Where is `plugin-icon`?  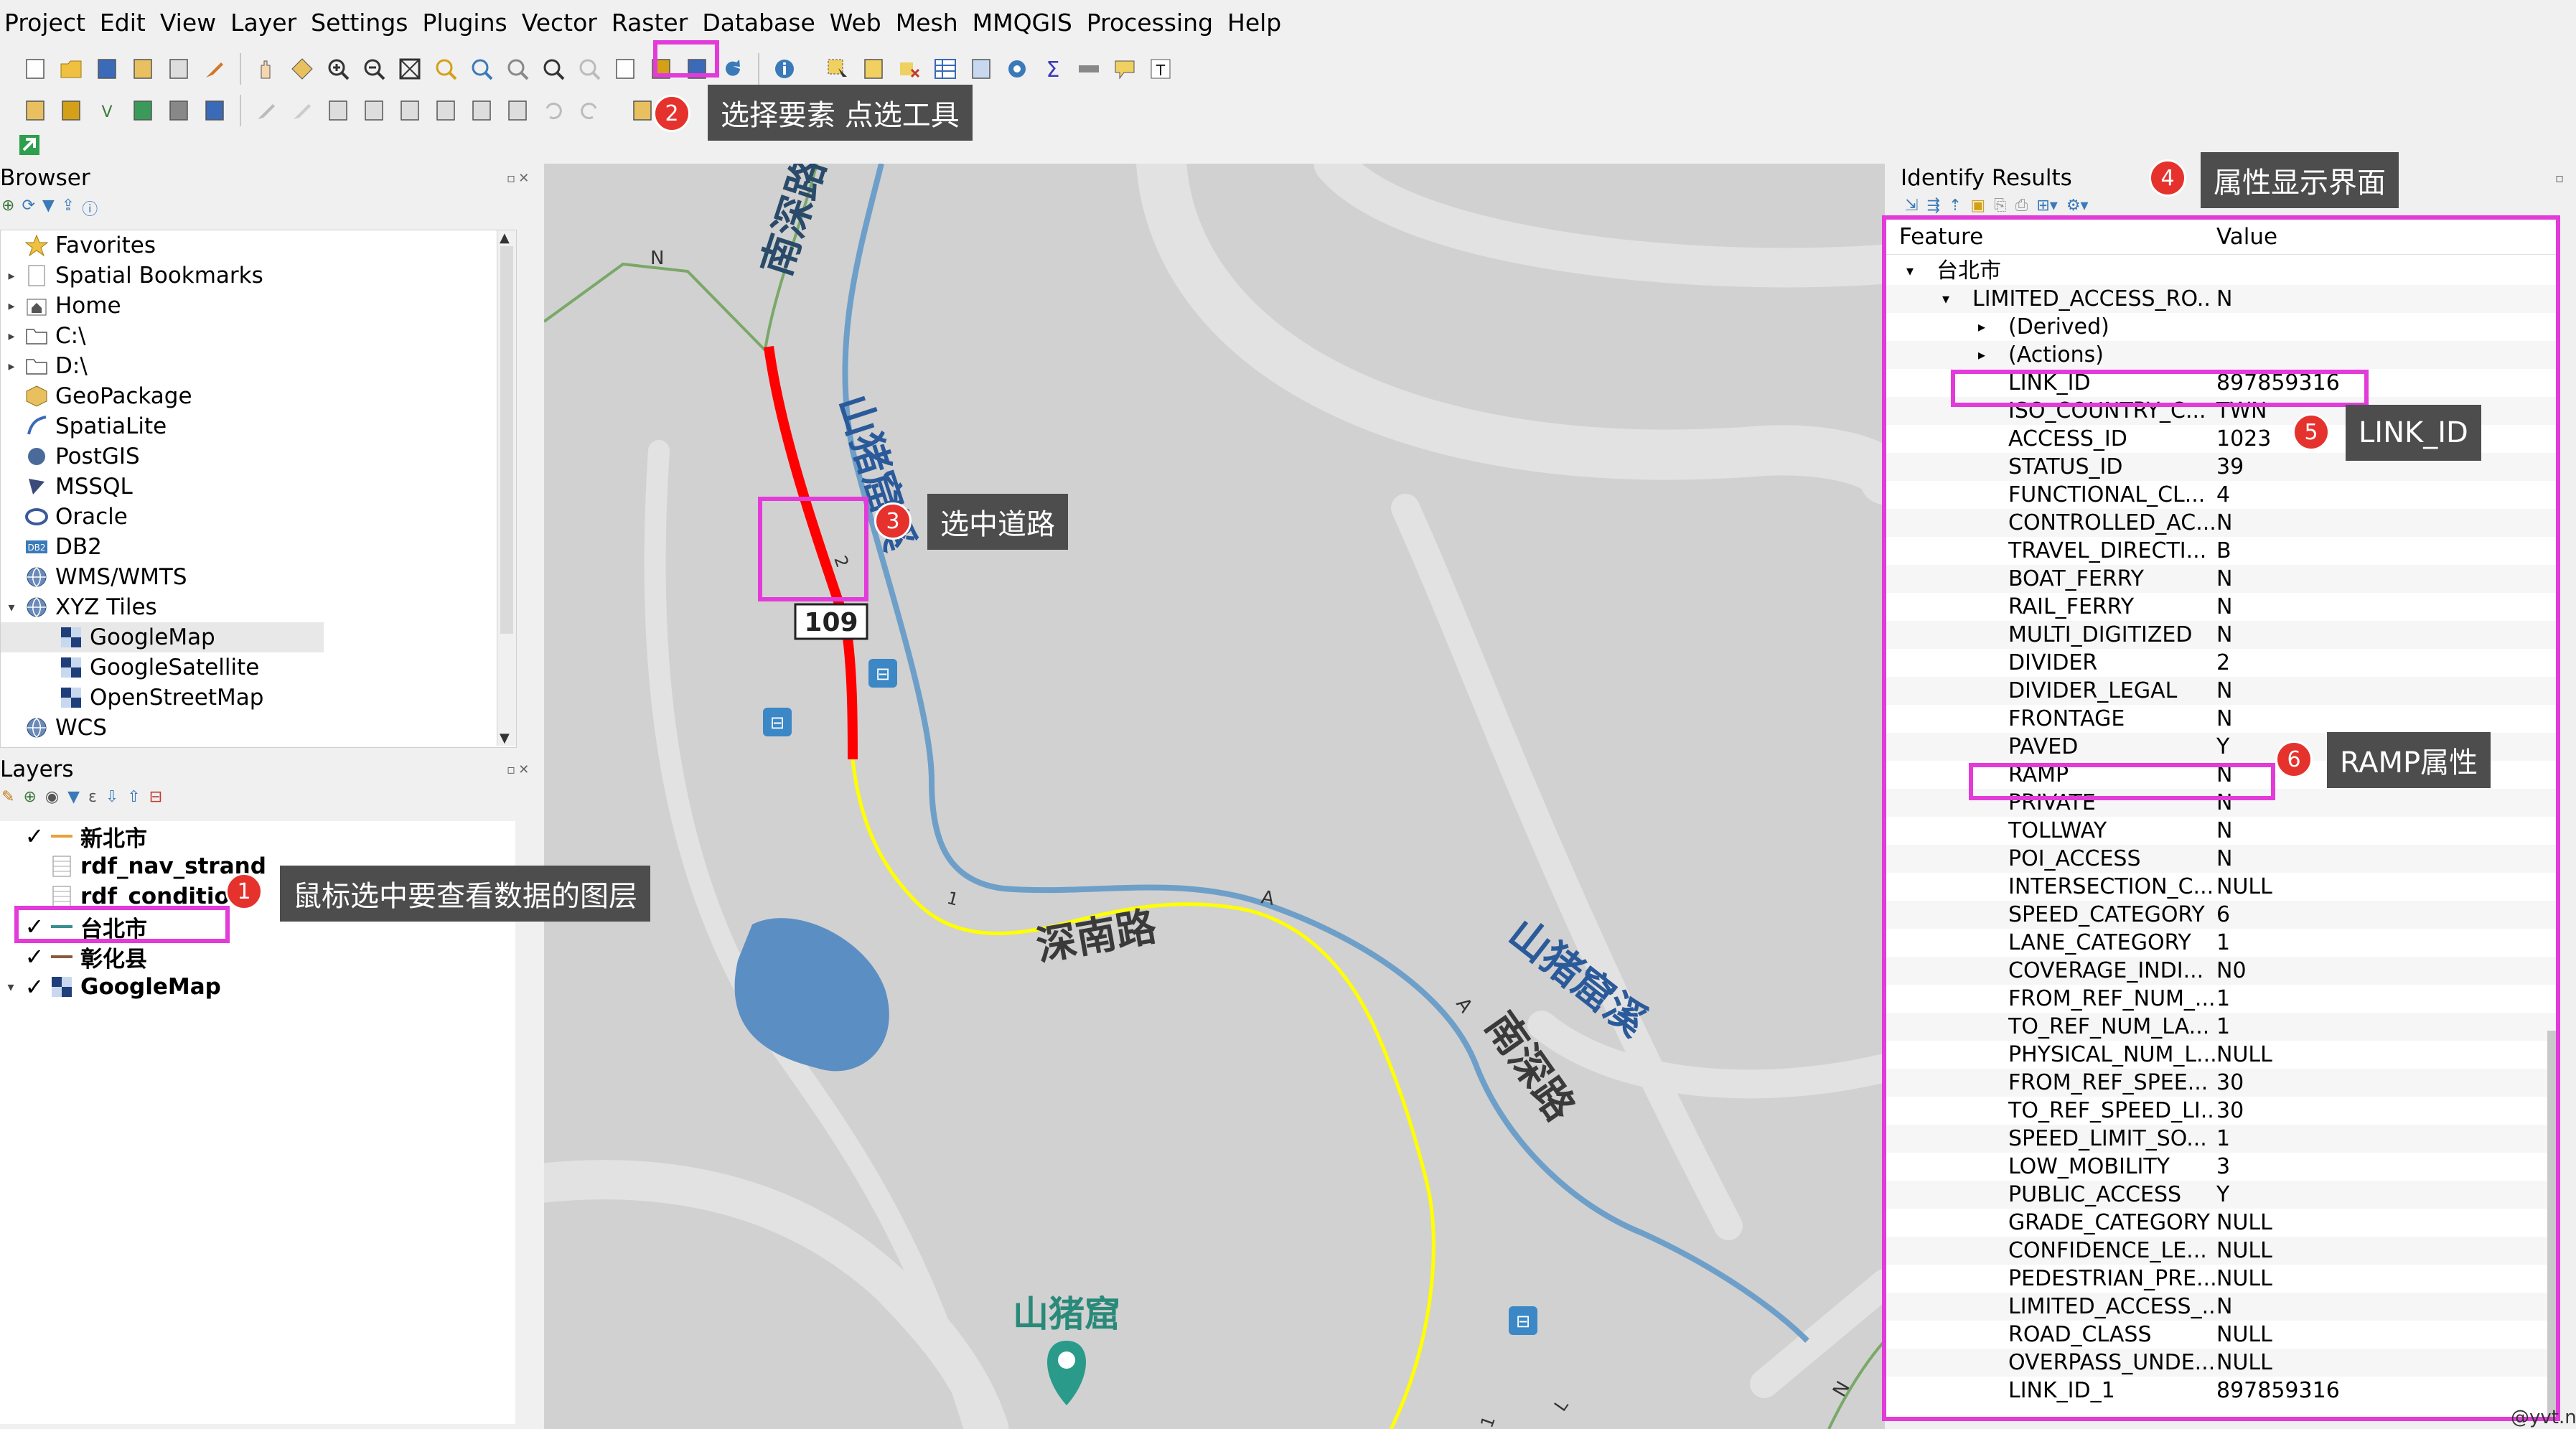 plugin-icon is located at coordinates (30, 145).